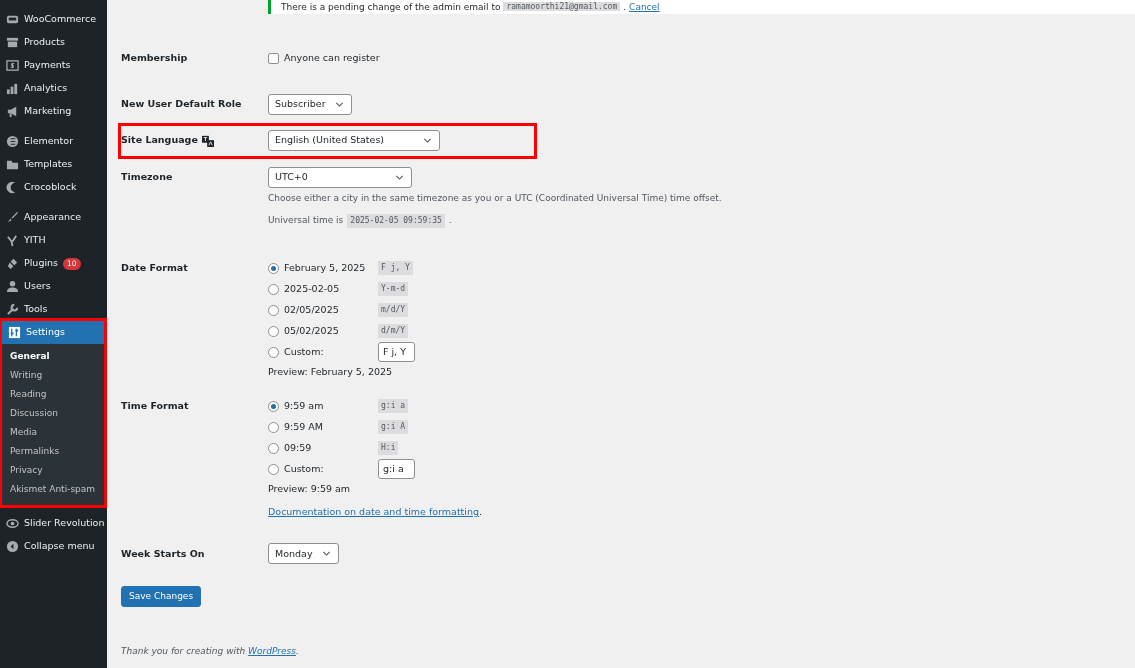 The height and width of the screenshot is (668, 1135). I want to click on sidebar-item: Marketing, so click(53, 111).